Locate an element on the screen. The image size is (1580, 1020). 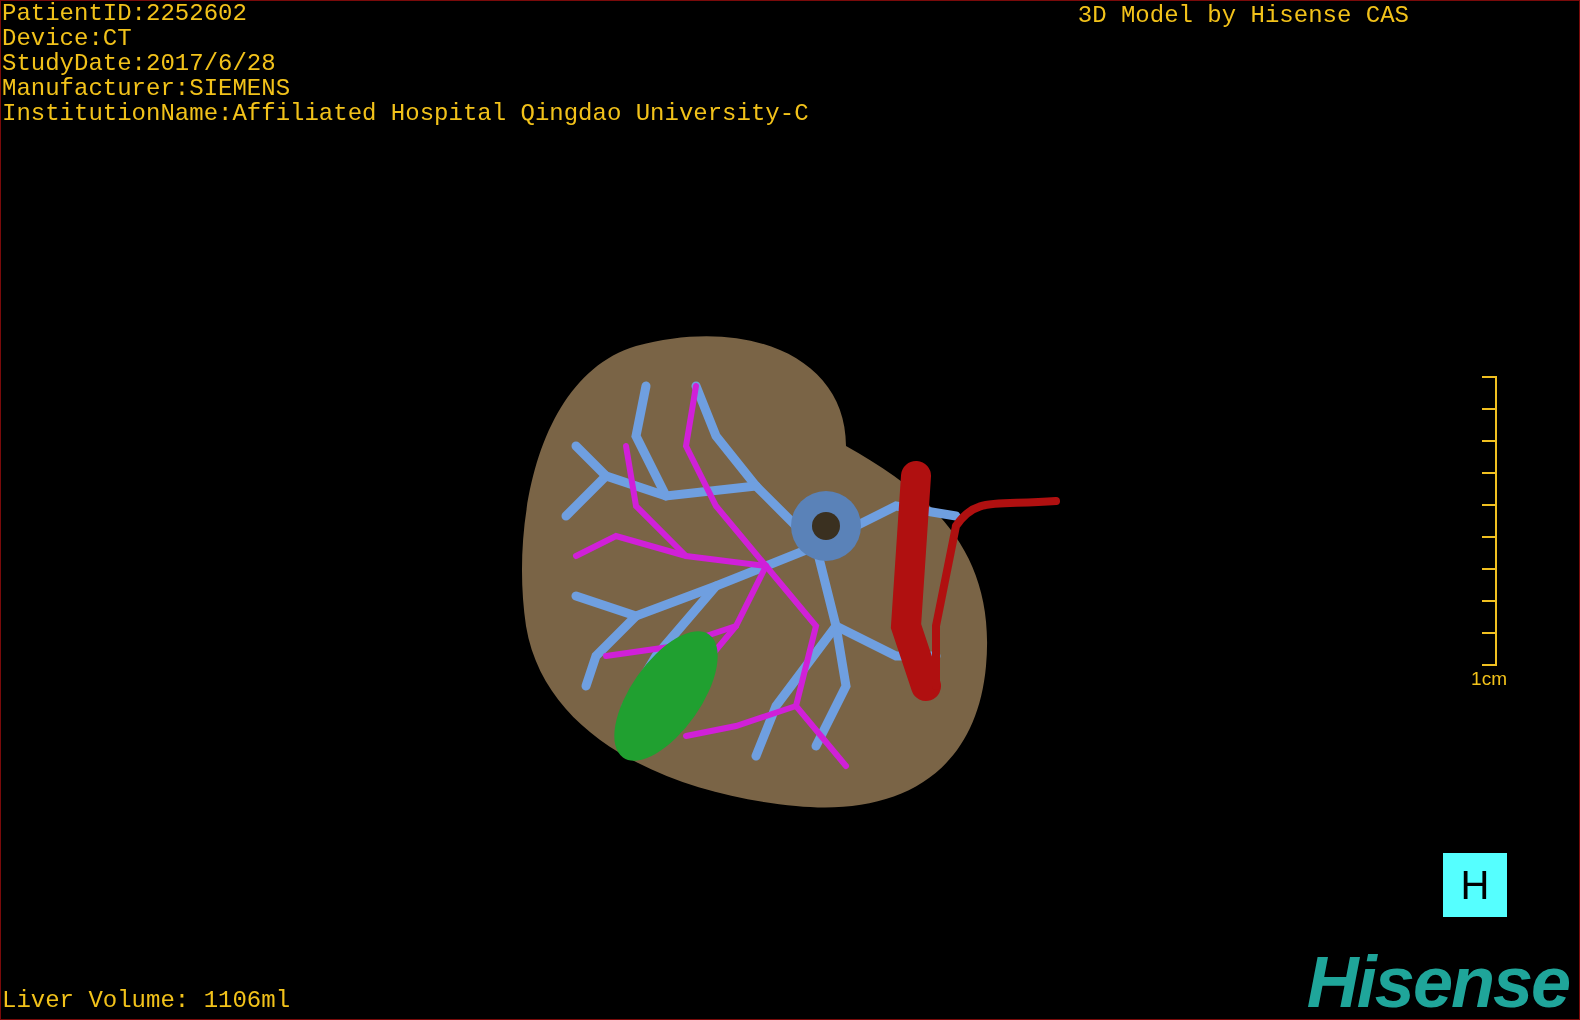
study-info-line: PatientID:2252602 is located at coordinates (125, 13).